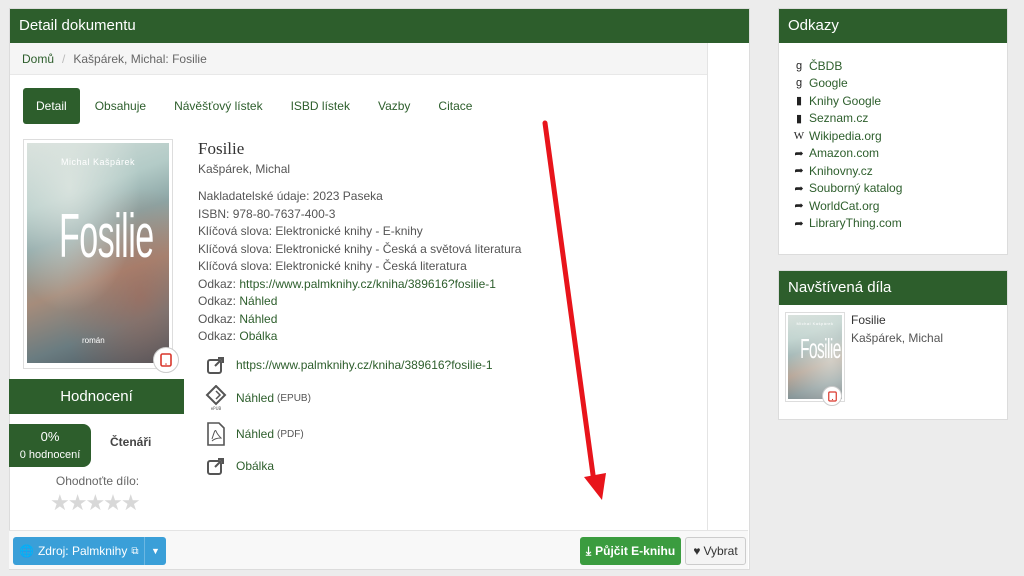 The height and width of the screenshot is (576, 1024). What do you see at coordinates (216, 398) in the screenshot?
I see `epub-icon: ePUB` at bounding box center [216, 398].